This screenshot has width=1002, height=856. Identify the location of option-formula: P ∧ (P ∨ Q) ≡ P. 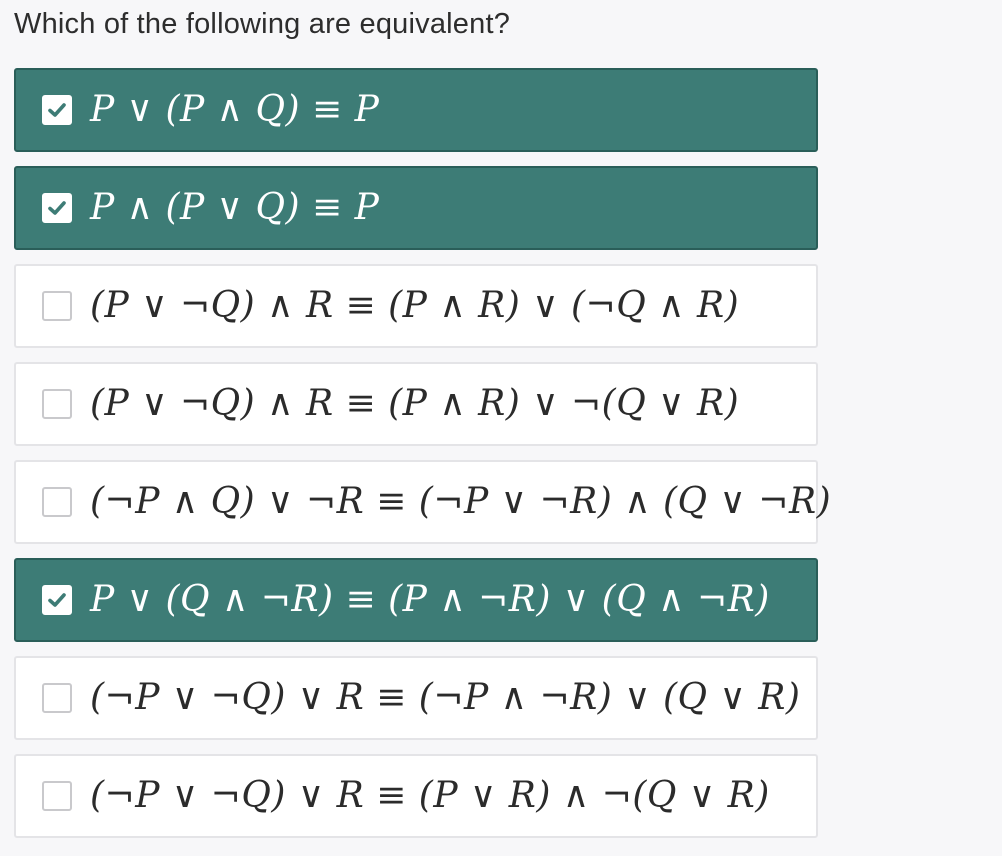
(235, 207).